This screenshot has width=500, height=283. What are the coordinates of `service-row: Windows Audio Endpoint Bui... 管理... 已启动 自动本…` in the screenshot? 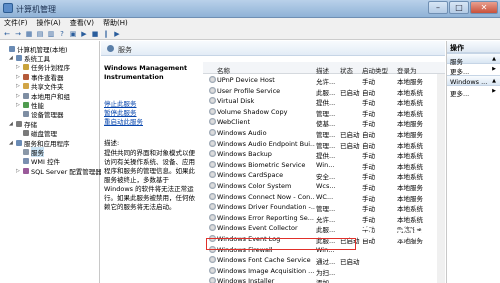 It's located at (324, 144).